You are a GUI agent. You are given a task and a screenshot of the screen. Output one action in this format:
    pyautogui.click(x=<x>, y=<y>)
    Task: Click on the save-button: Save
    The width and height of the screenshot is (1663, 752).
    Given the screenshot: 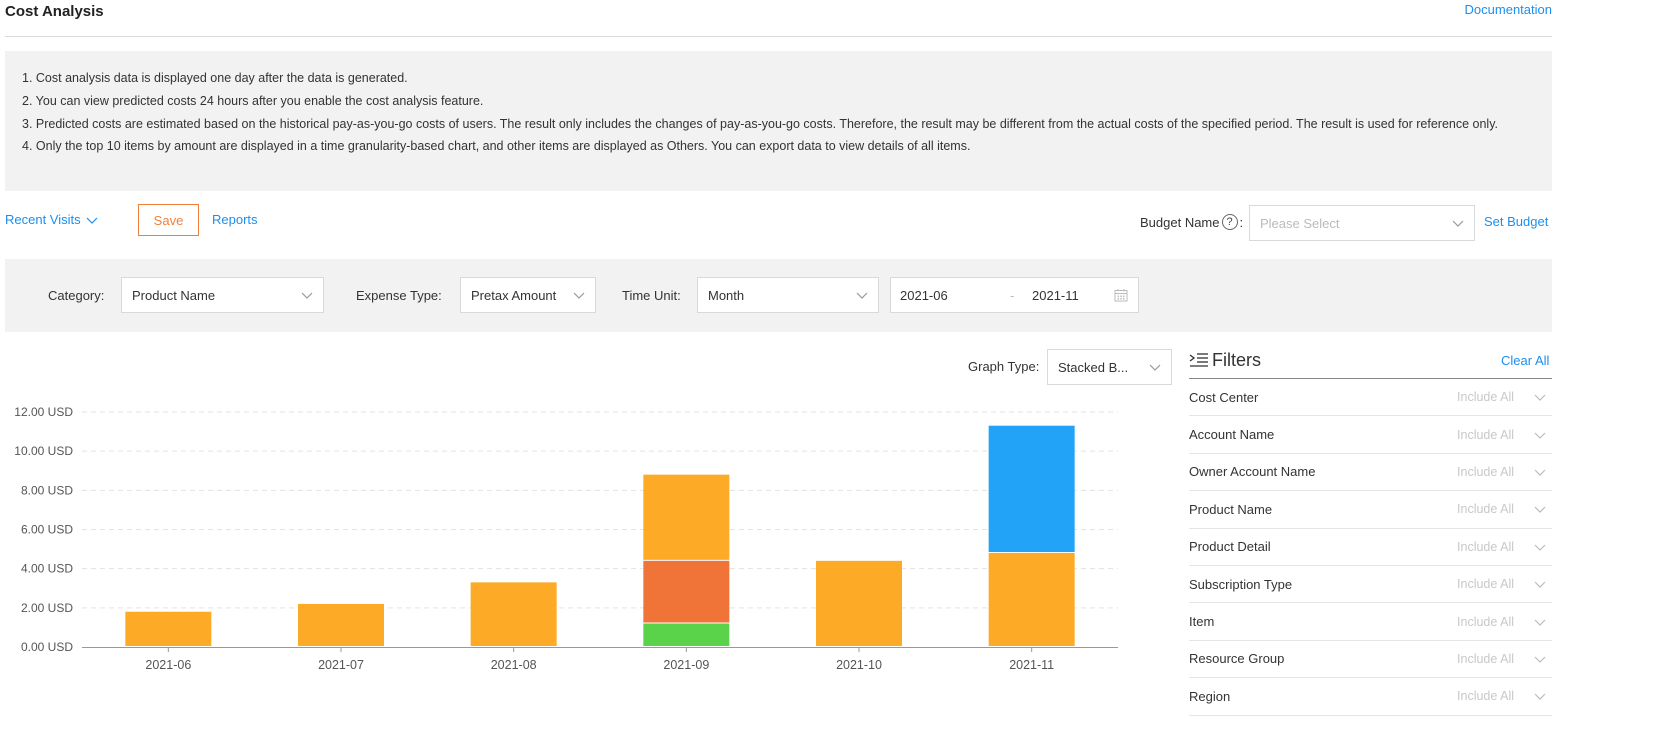 What is the action you would take?
    pyautogui.click(x=168, y=220)
    